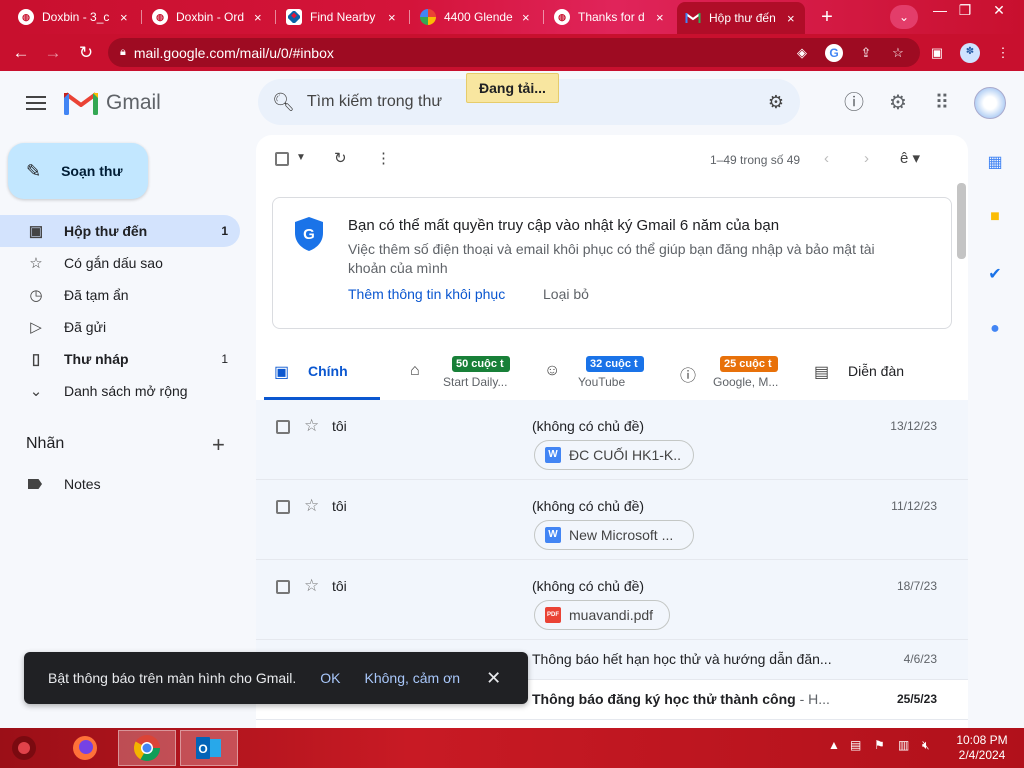 This screenshot has width=1024, height=768. Describe the element at coordinates (990, 103) in the screenshot. I see `account-avatar` at that location.